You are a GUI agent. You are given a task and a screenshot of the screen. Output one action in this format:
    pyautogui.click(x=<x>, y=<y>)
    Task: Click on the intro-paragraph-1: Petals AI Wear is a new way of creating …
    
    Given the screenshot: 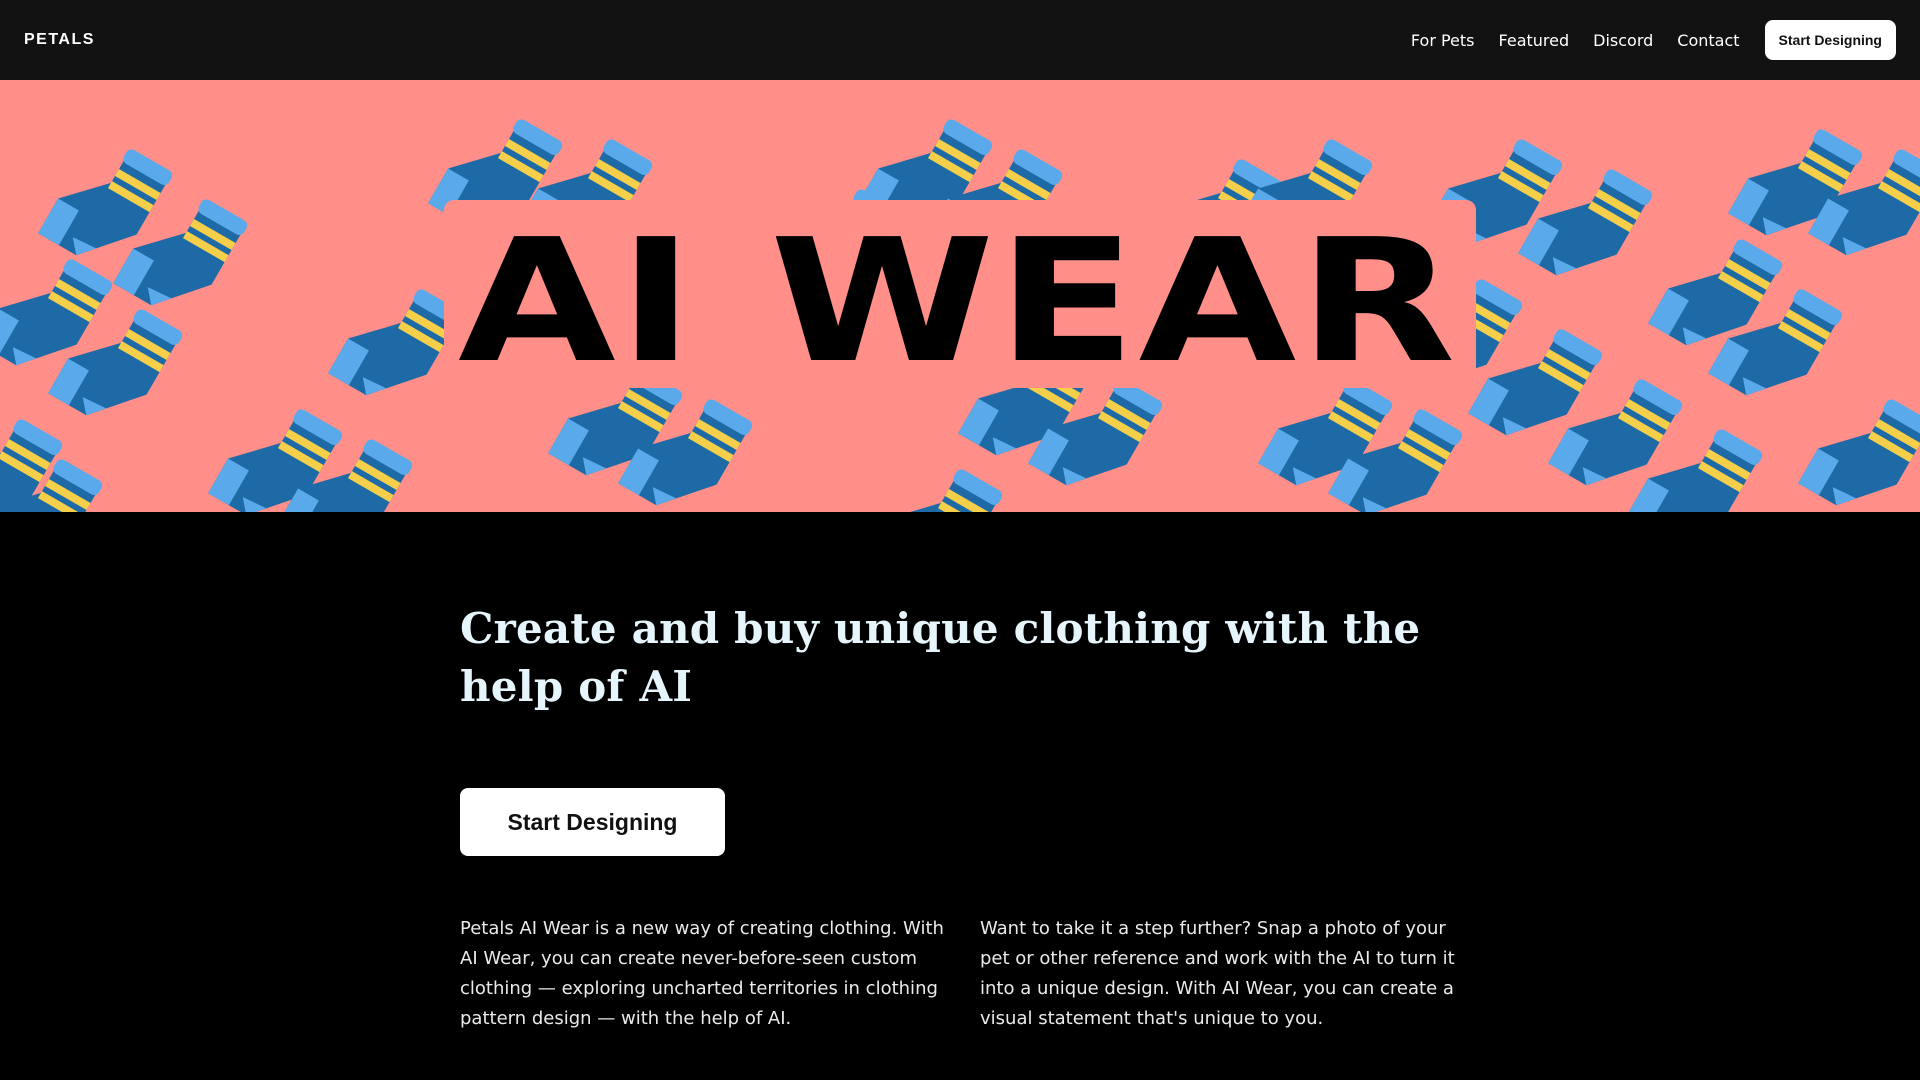 What is the action you would take?
    pyautogui.click(x=702, y=973)
    